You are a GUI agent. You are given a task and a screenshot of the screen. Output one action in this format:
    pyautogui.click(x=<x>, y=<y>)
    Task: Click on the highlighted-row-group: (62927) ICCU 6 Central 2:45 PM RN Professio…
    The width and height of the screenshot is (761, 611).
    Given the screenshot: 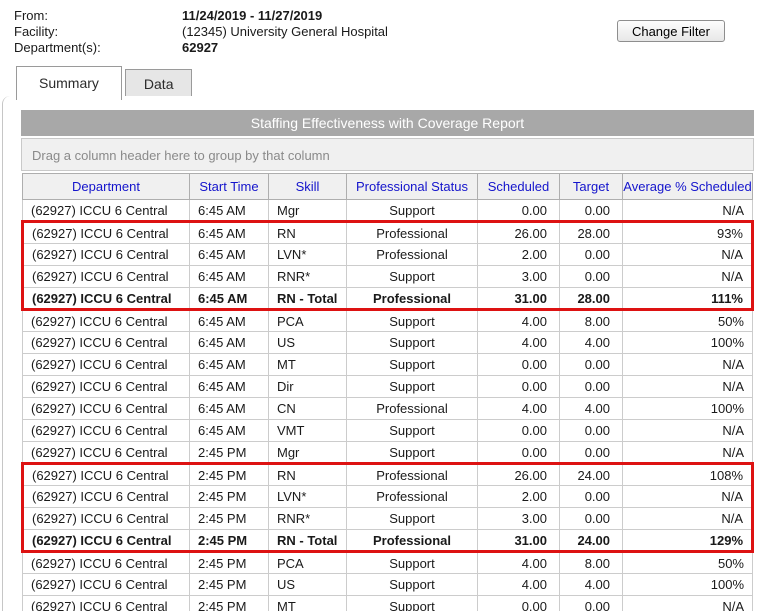 What is the action you would take?
    pyautogui.click(x=387, y=507)
    